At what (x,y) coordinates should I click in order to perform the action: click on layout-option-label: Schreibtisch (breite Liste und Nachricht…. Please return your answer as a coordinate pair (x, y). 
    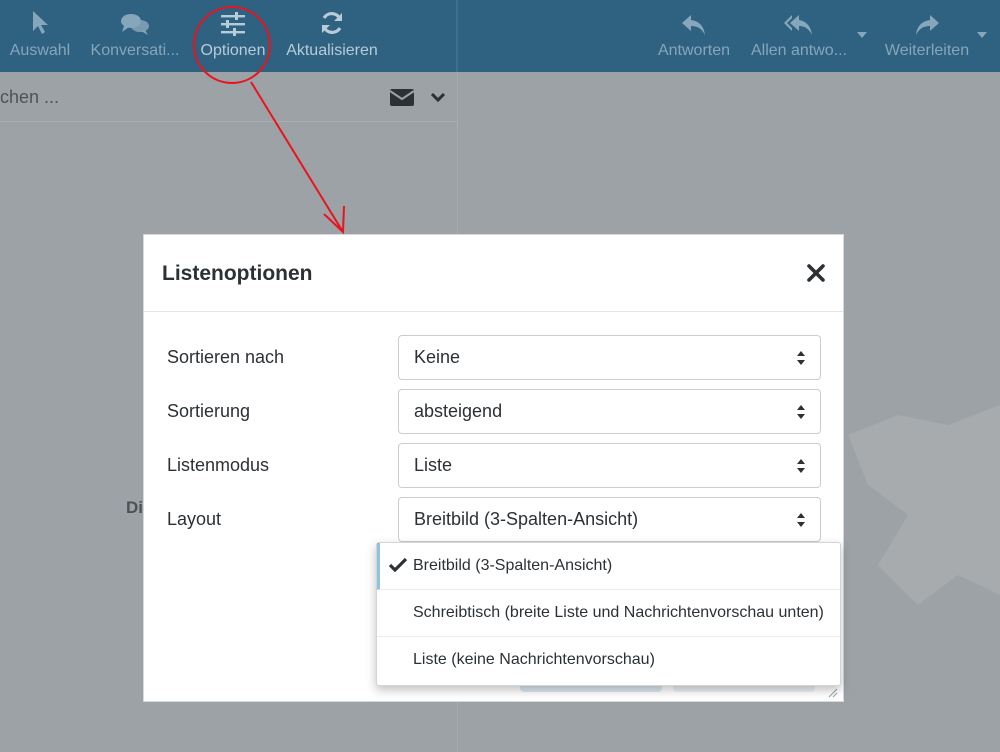
    Looking at the image, I should click on (618, 612).